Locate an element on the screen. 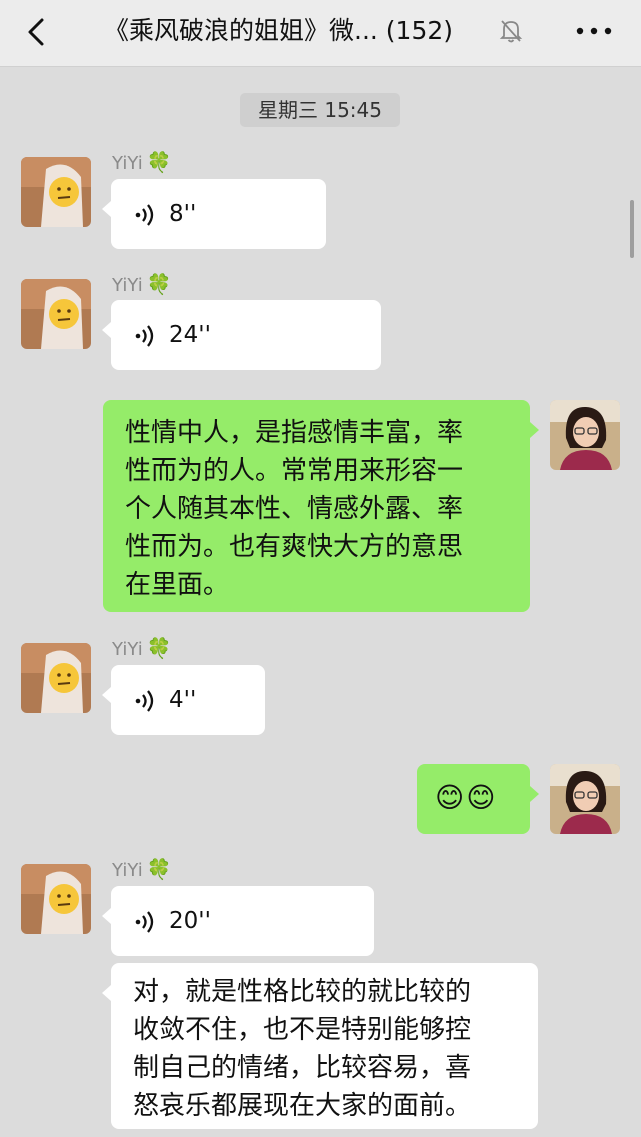  bell-muted-icon is located at coordinates (511, 31).